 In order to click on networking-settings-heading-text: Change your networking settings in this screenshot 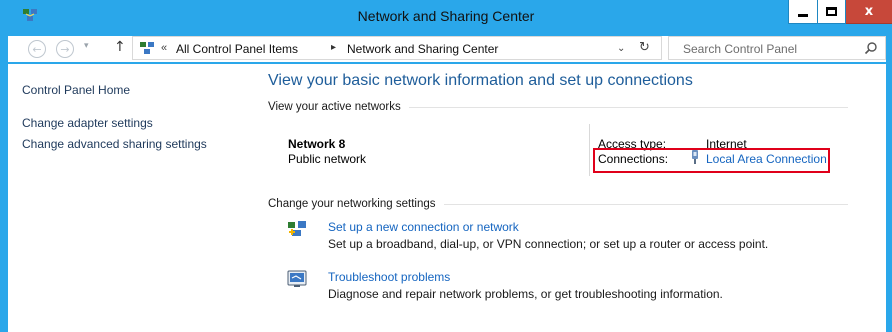, I will do `click(352, 204)`.